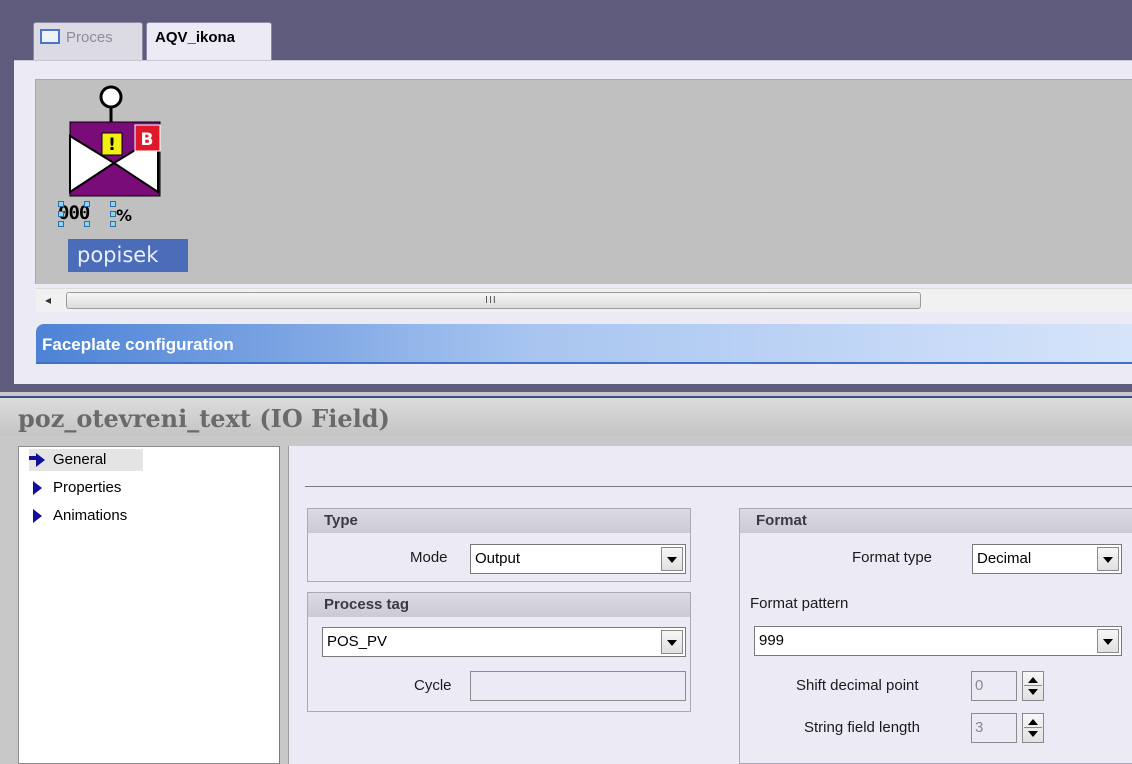 The image size is (1132, 764). I want to click on nav-item-general: General, so click(86, 460).